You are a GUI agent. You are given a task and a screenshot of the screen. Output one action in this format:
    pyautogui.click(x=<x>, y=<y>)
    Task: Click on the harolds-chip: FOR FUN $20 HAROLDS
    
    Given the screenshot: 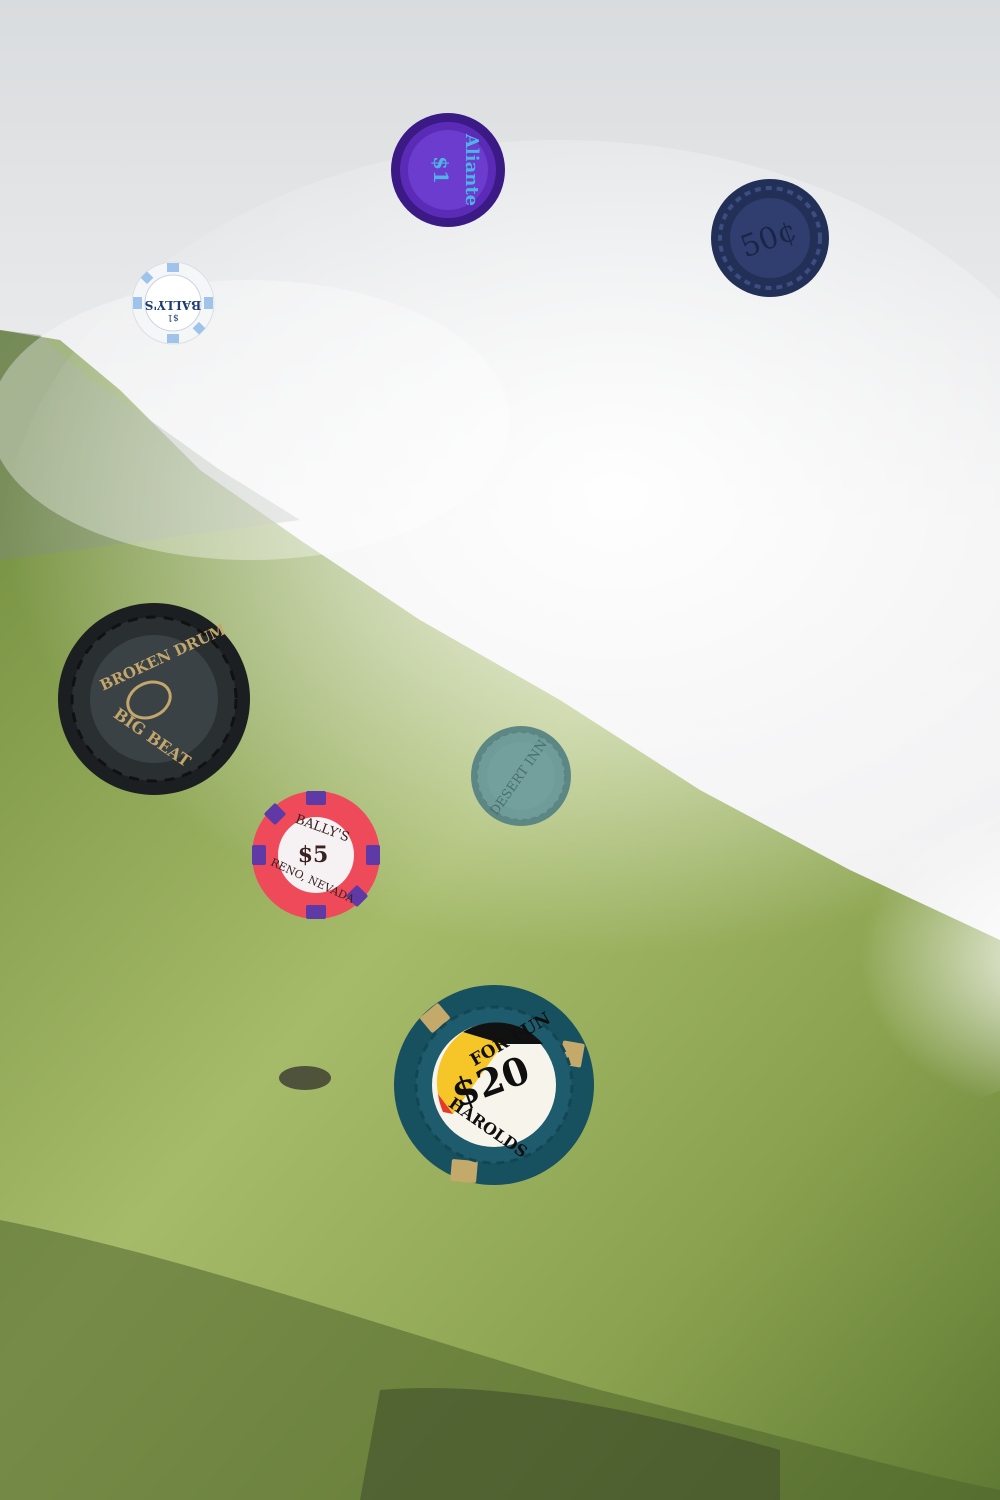 What is the action you would take?
    pyautogui.click(x=494, y=1085)
    